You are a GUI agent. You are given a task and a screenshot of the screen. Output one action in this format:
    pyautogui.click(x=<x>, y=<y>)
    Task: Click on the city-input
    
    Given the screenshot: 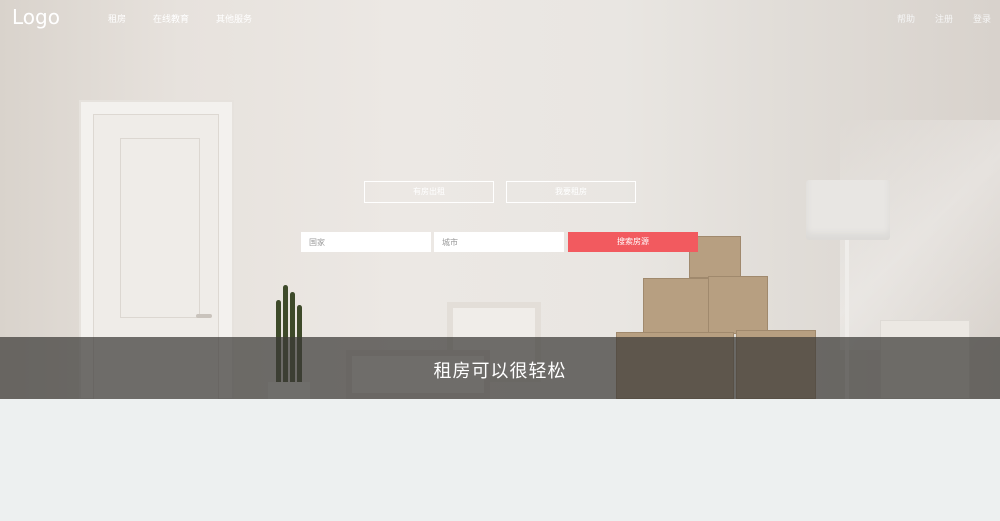 What is the action you would take?
    pyautogui.click(x=499, y=242)
    